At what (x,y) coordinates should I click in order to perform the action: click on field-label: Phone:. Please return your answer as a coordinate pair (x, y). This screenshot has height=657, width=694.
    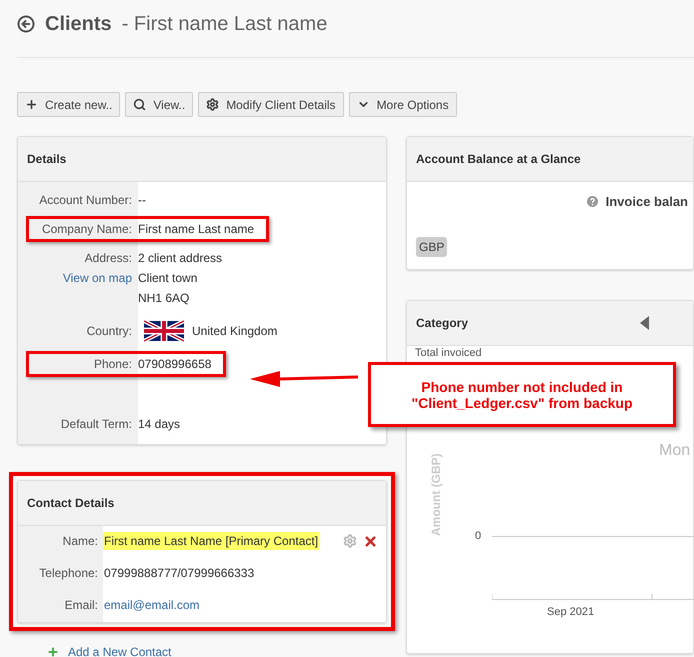
    Looking at the image, I should click on (113, 364).